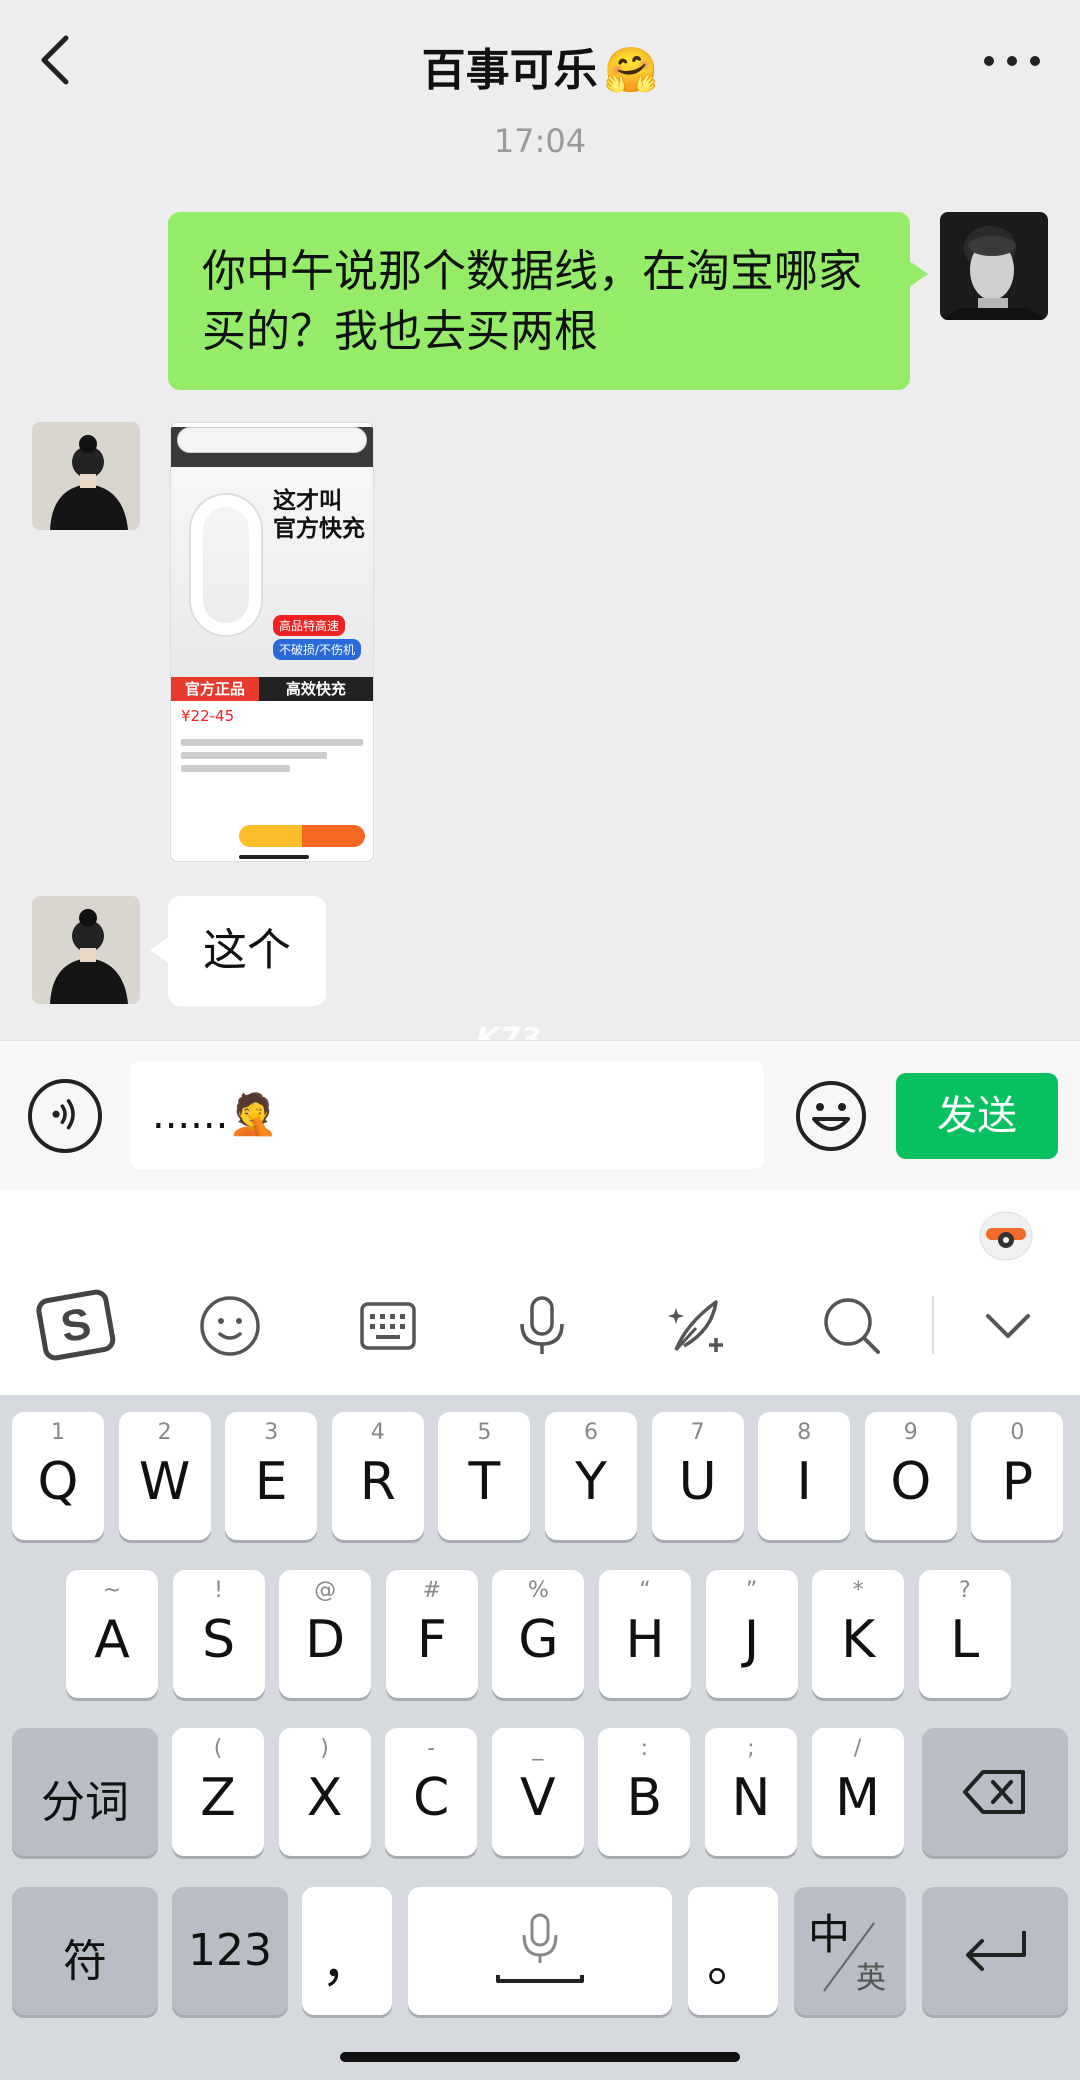 The height and width of the screenshot is (2080, 1080). I want to click on screenshot-banner-right: 高效快充, so click(315, 689).